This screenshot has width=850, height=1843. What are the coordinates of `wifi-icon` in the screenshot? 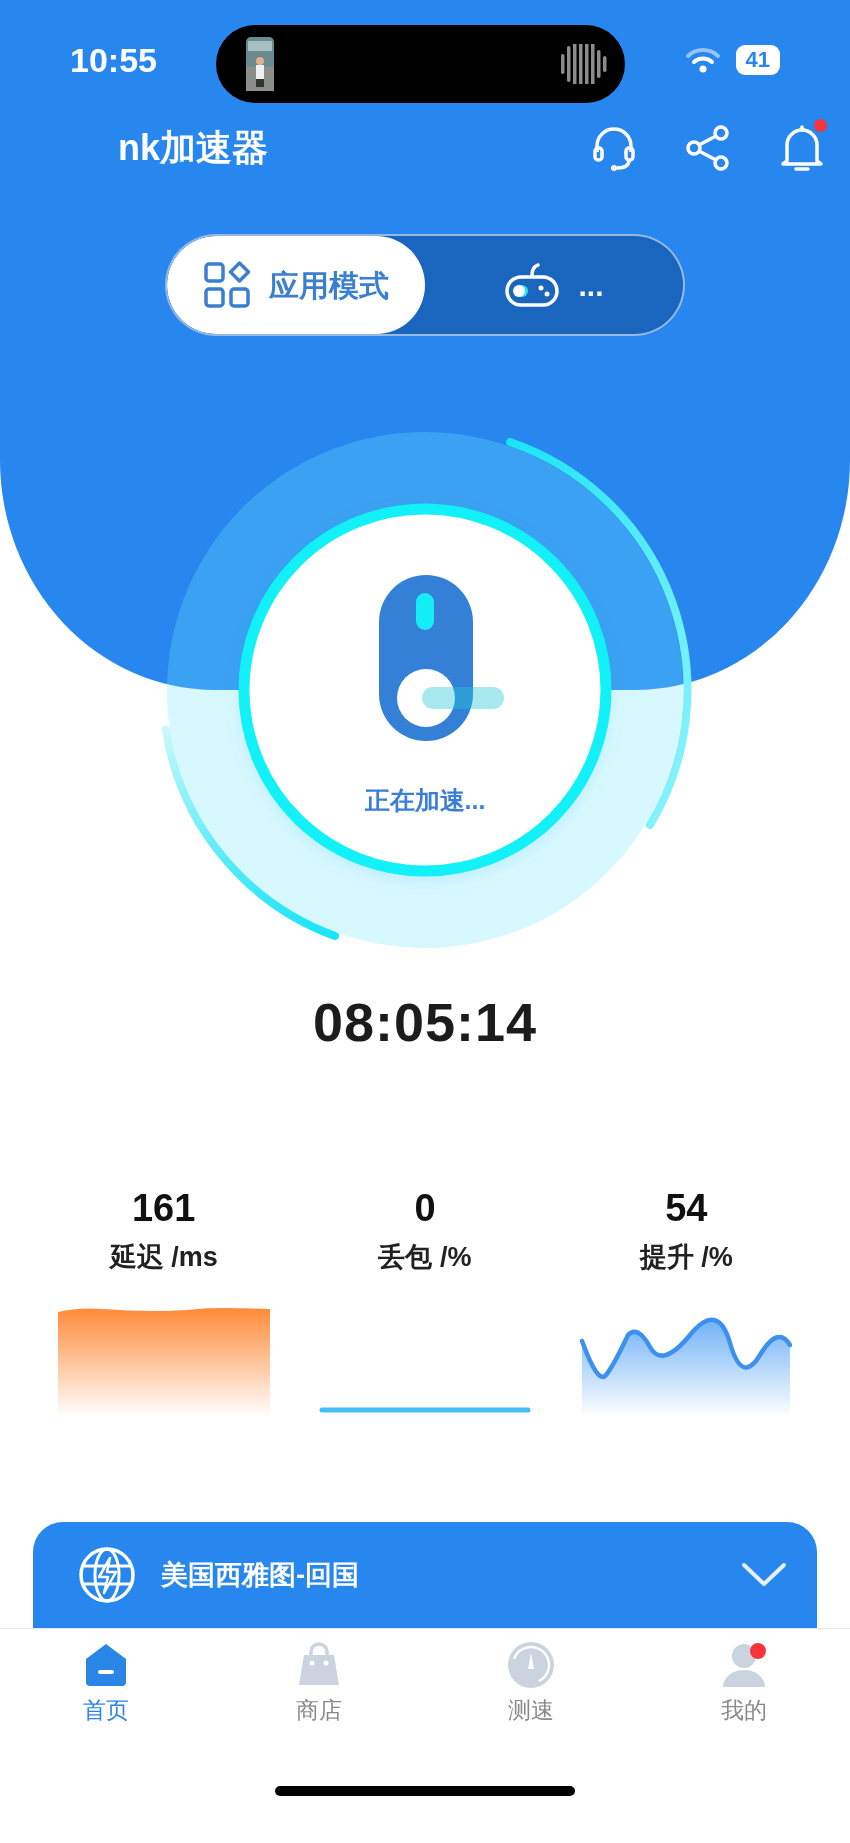 It's located at (702, 60).